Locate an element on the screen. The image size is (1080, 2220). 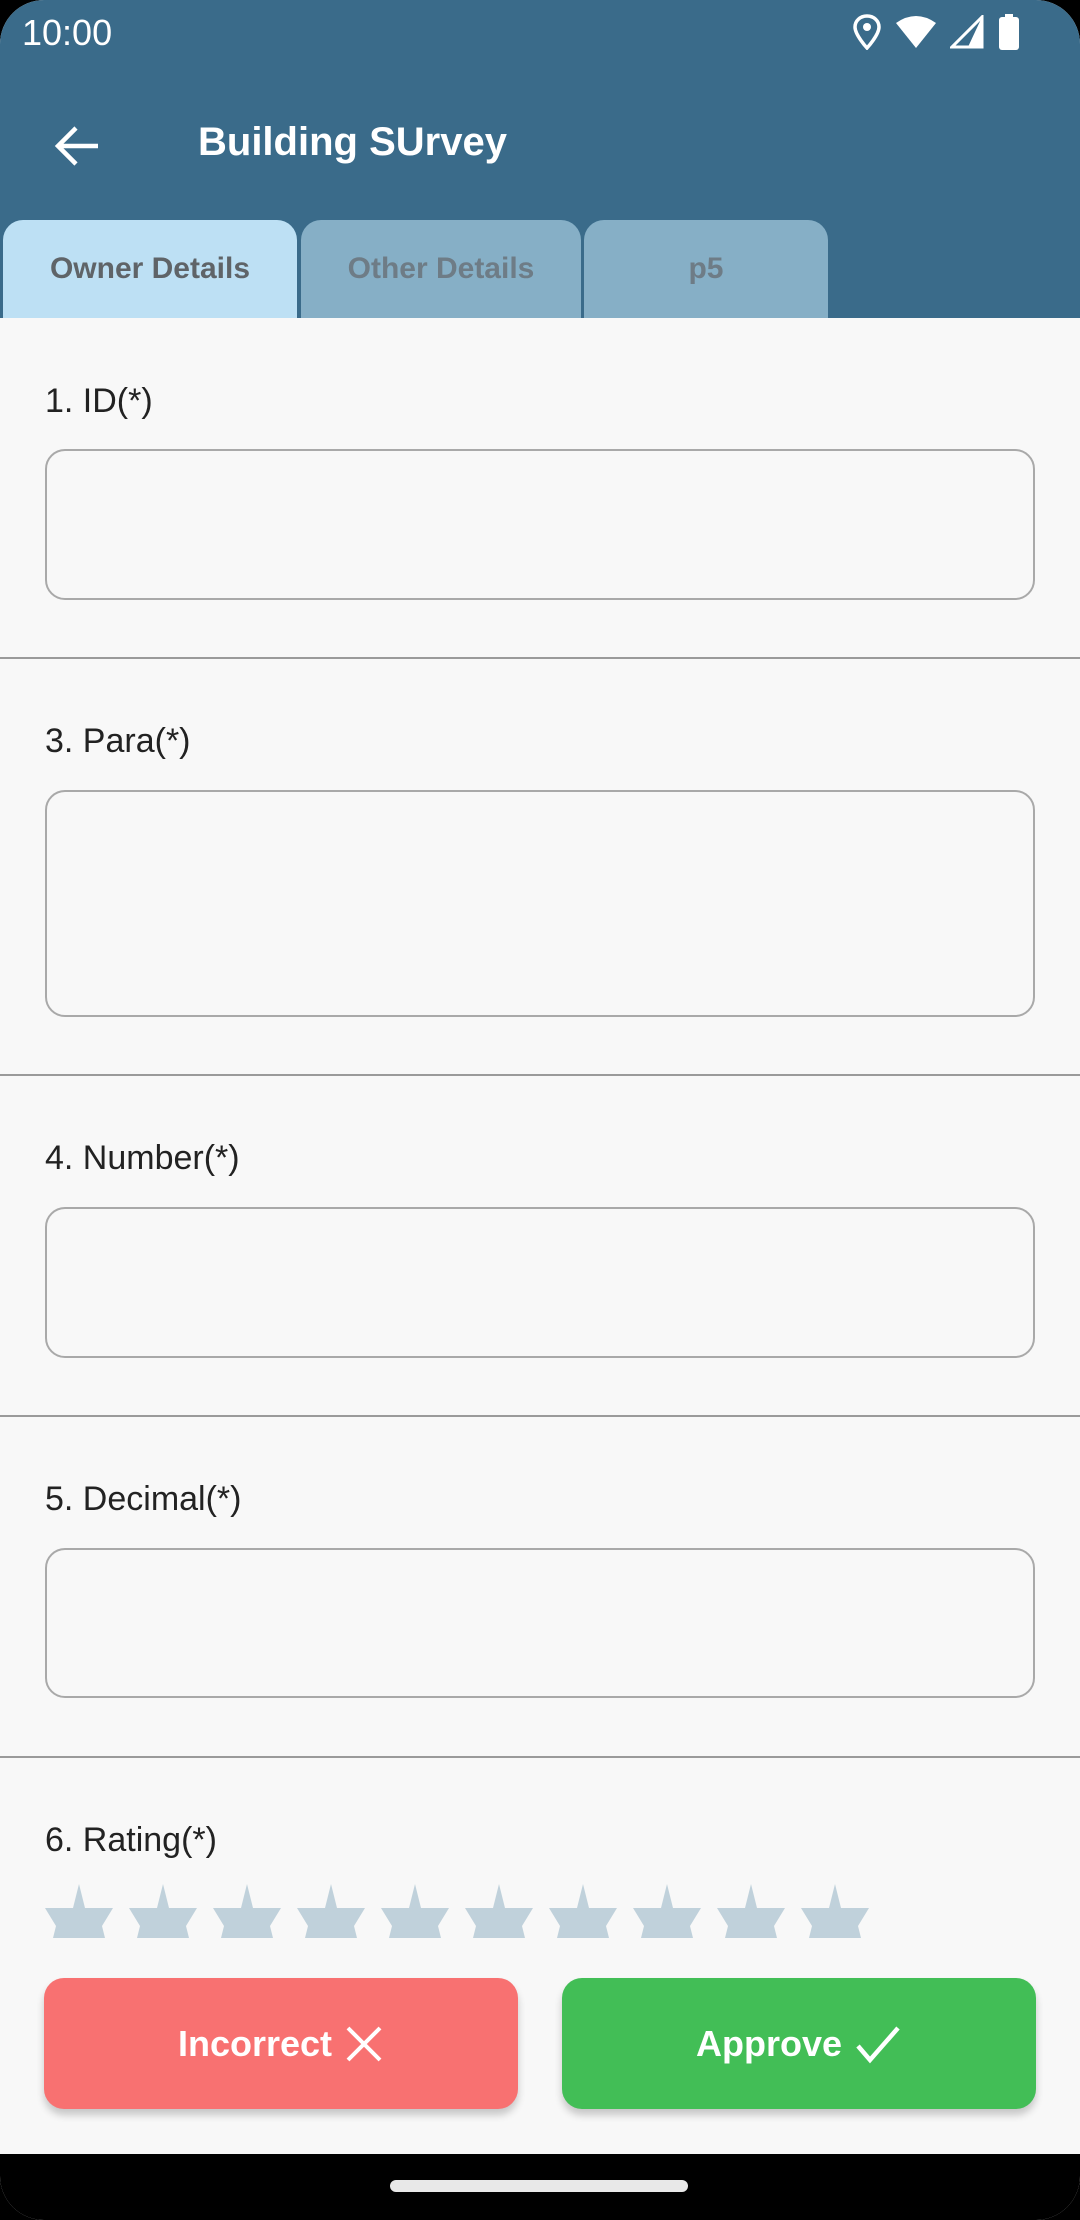
incorrect-button: Incorrect is located at coordinates (281, 2043).